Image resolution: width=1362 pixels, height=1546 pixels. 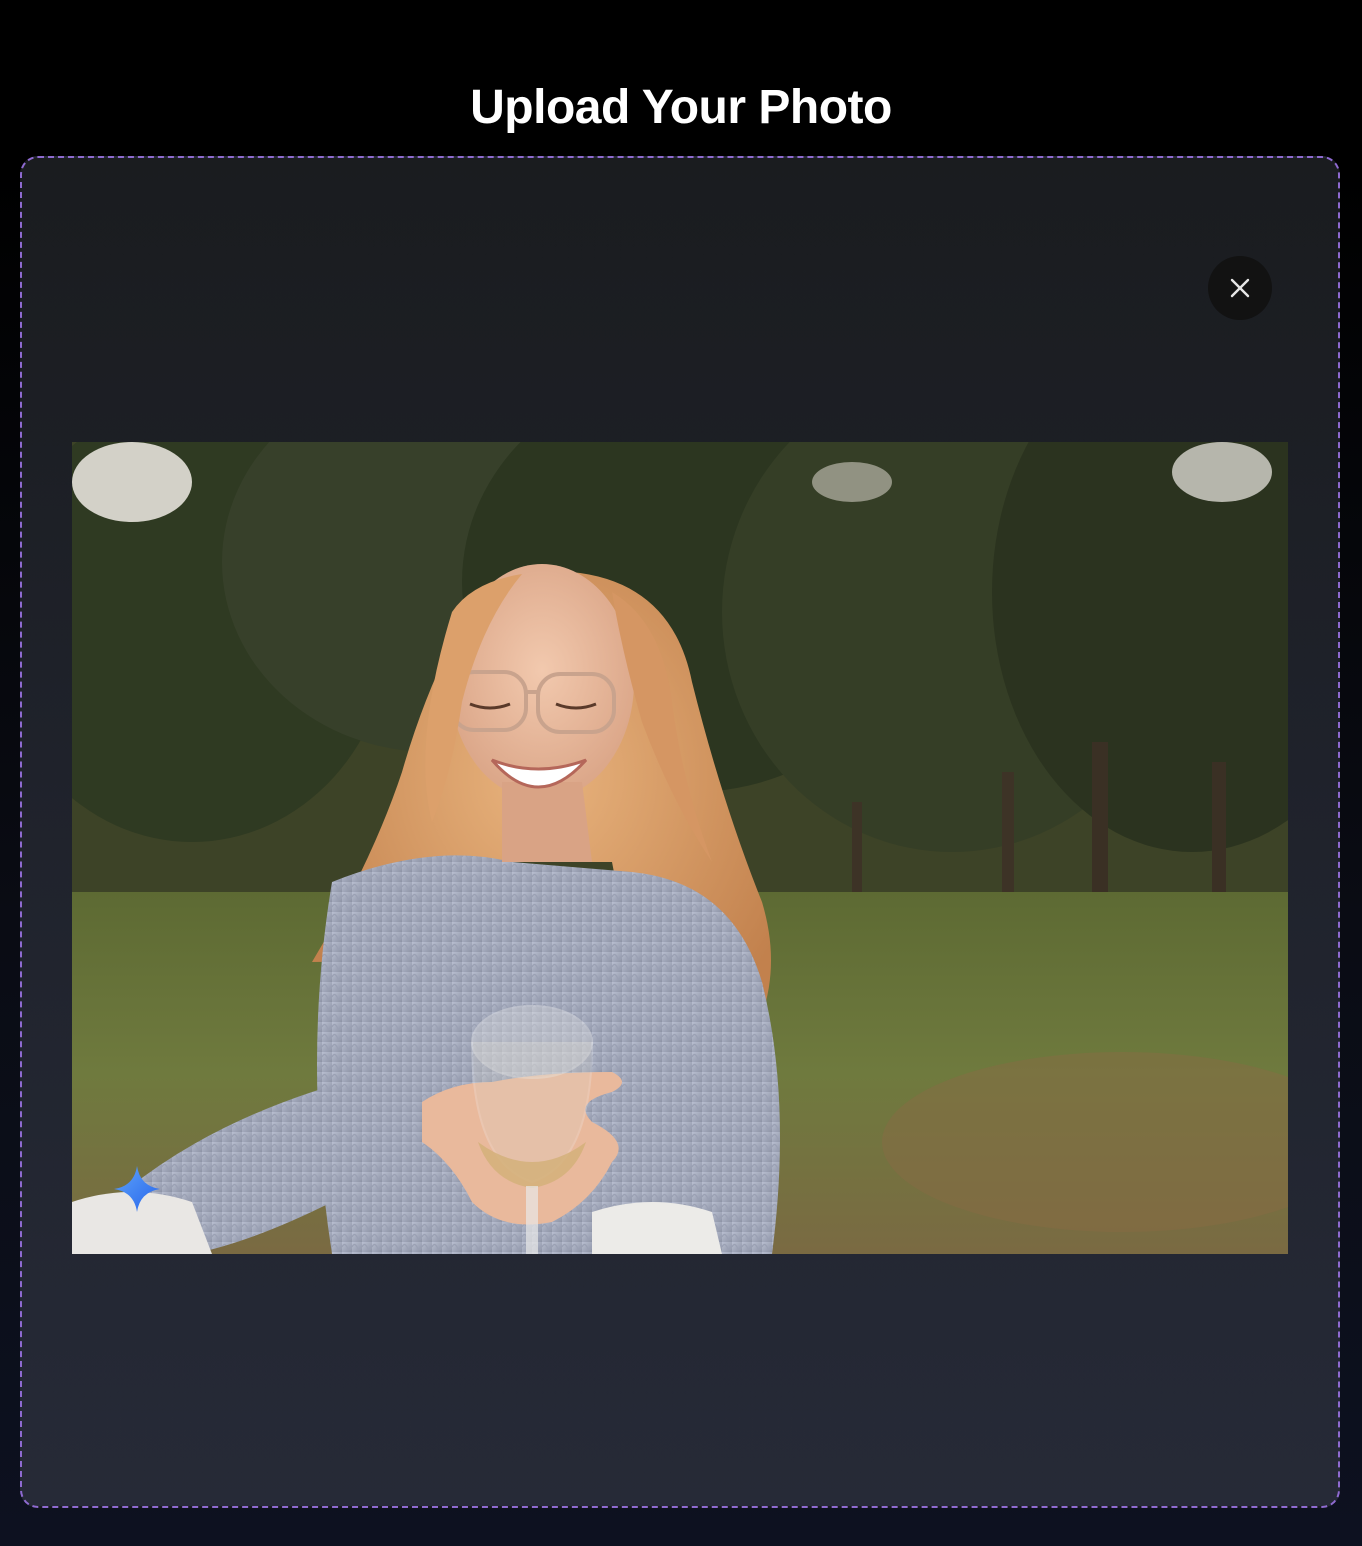 I want to click on sparkle-icon, so click(x=137, y=1189).